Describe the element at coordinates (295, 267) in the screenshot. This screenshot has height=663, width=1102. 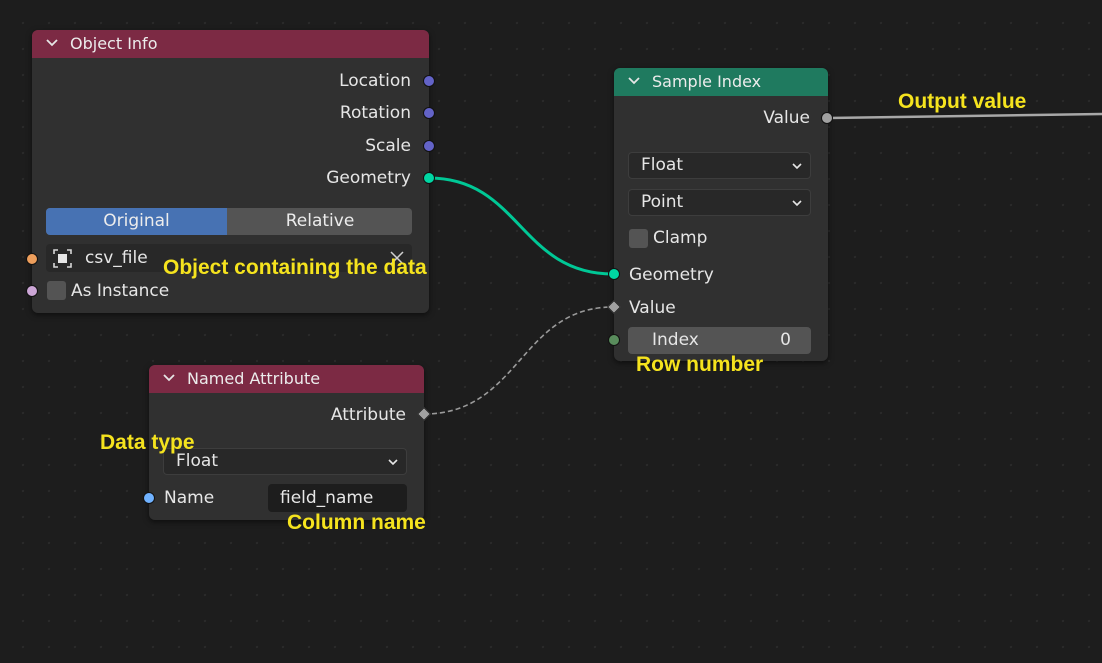
I see `annotation-object-containing-data: Object containing the data` at that location.